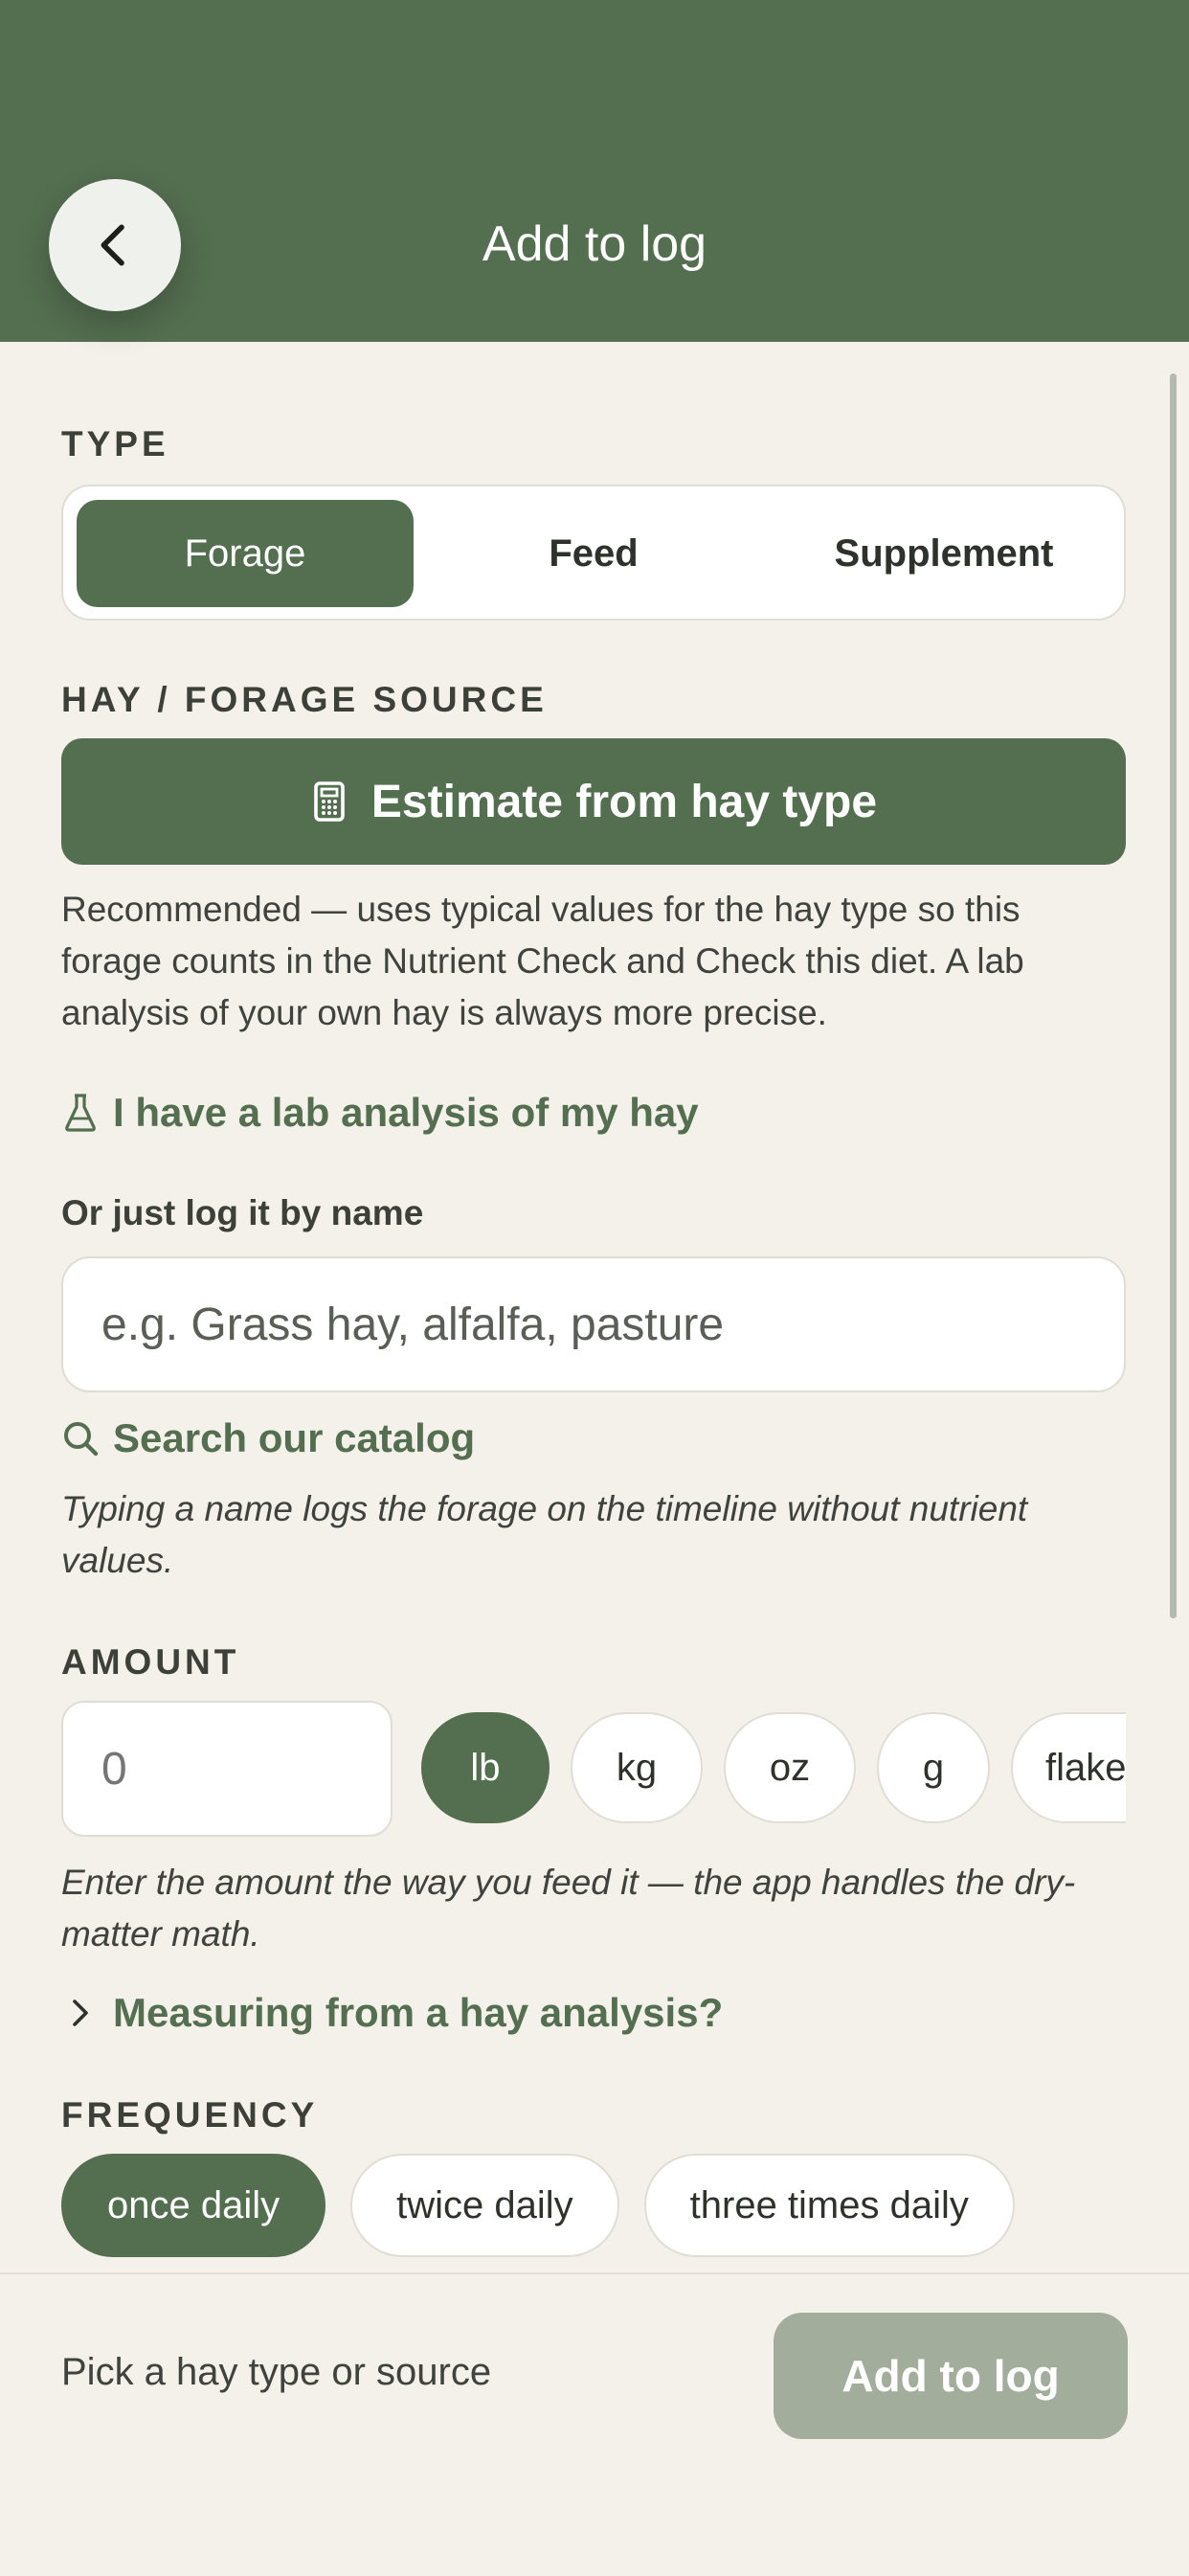 Image resolution: width=1189 pixels, height=2576 pixels. I want to click on app-header: Add to log, so click(594, 171).